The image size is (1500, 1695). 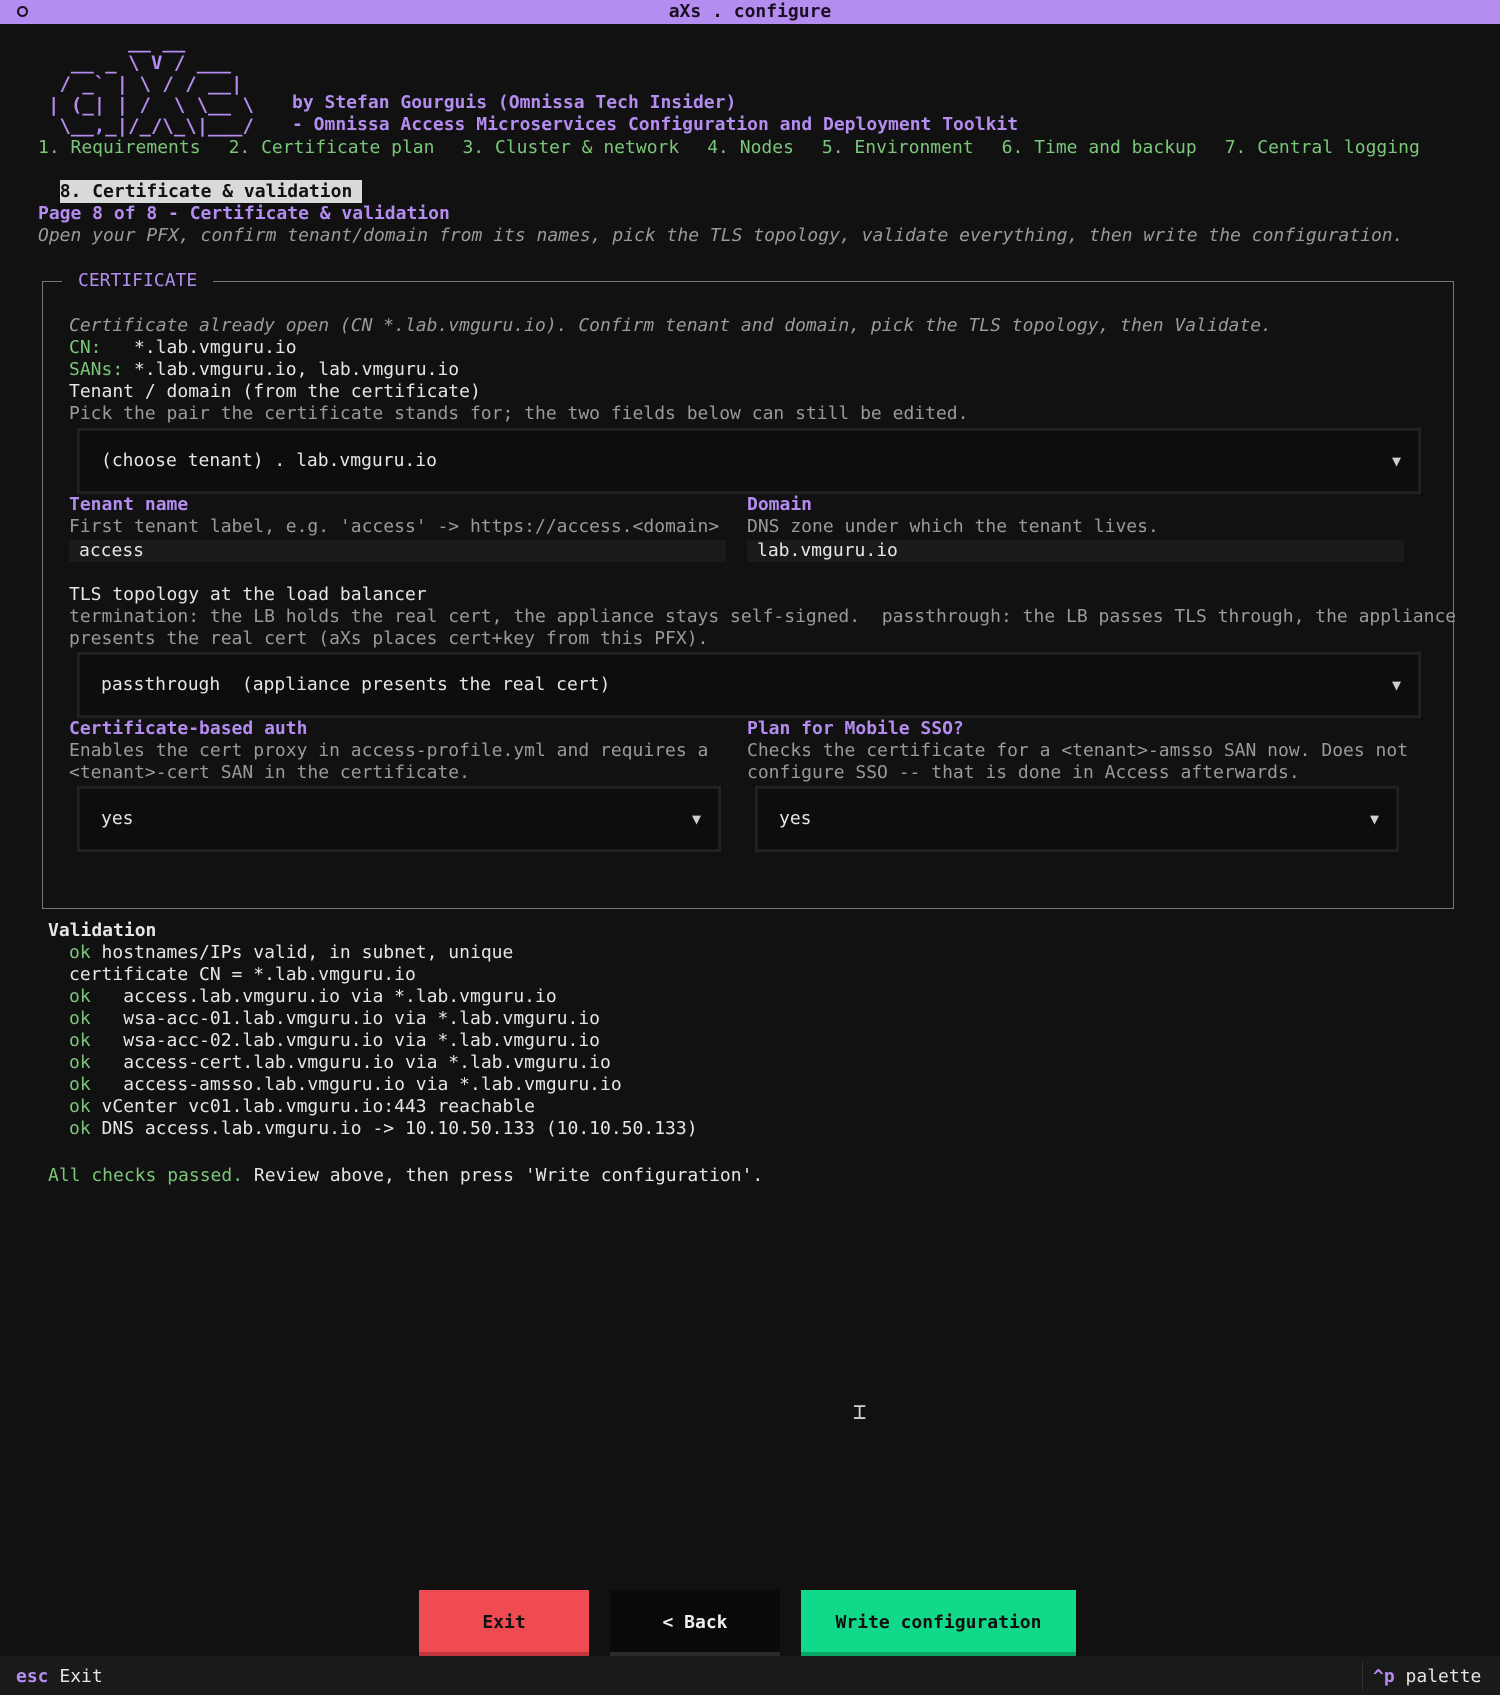 What do you see at coordinates (275, 391) in the screenshot?
I see `pair-label: Tenant / domain (from the certificate)` at bounding box center [275, 391].